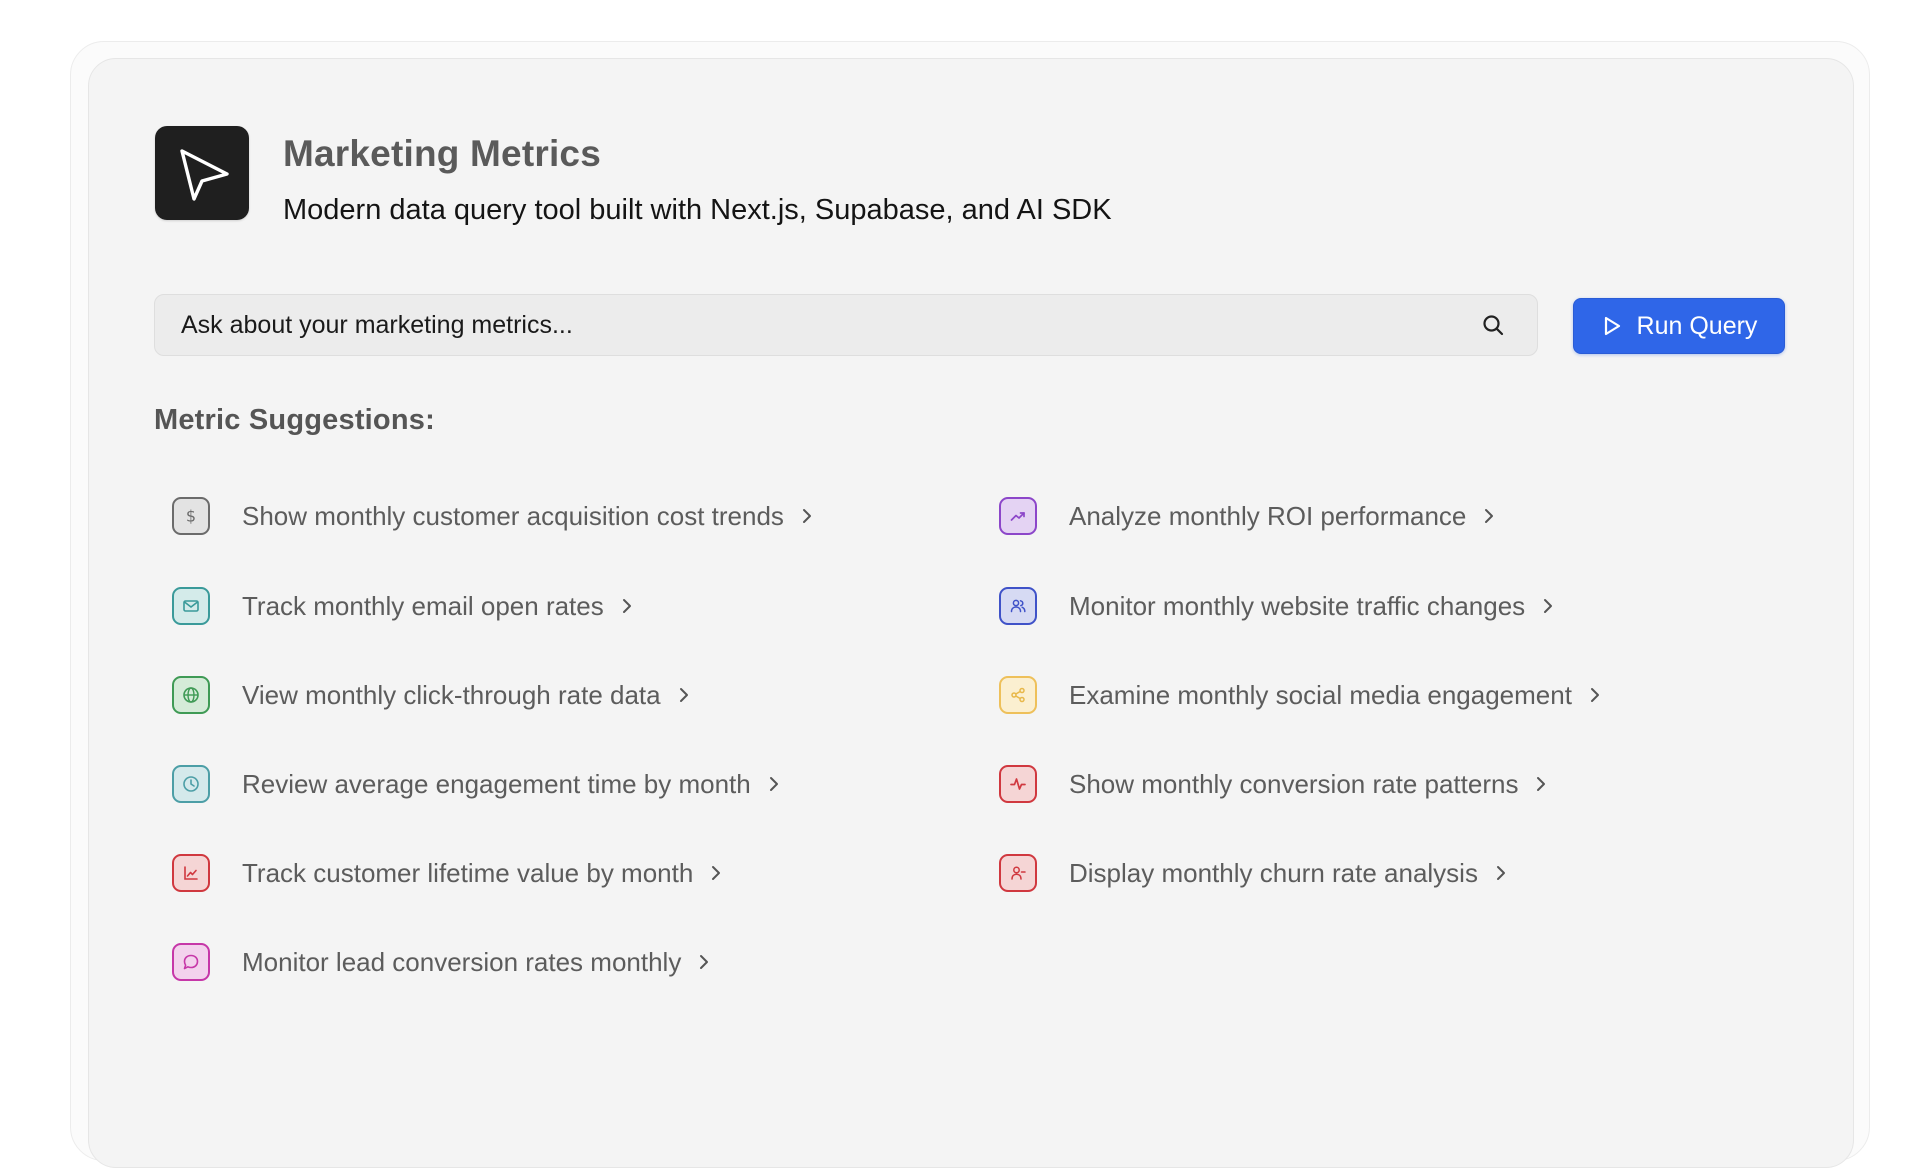 Image resolution: width=1920 pixels, height=1168 pixels. I want to click on suggestions-heading: Metric Suggestions:, so click(294, 420).